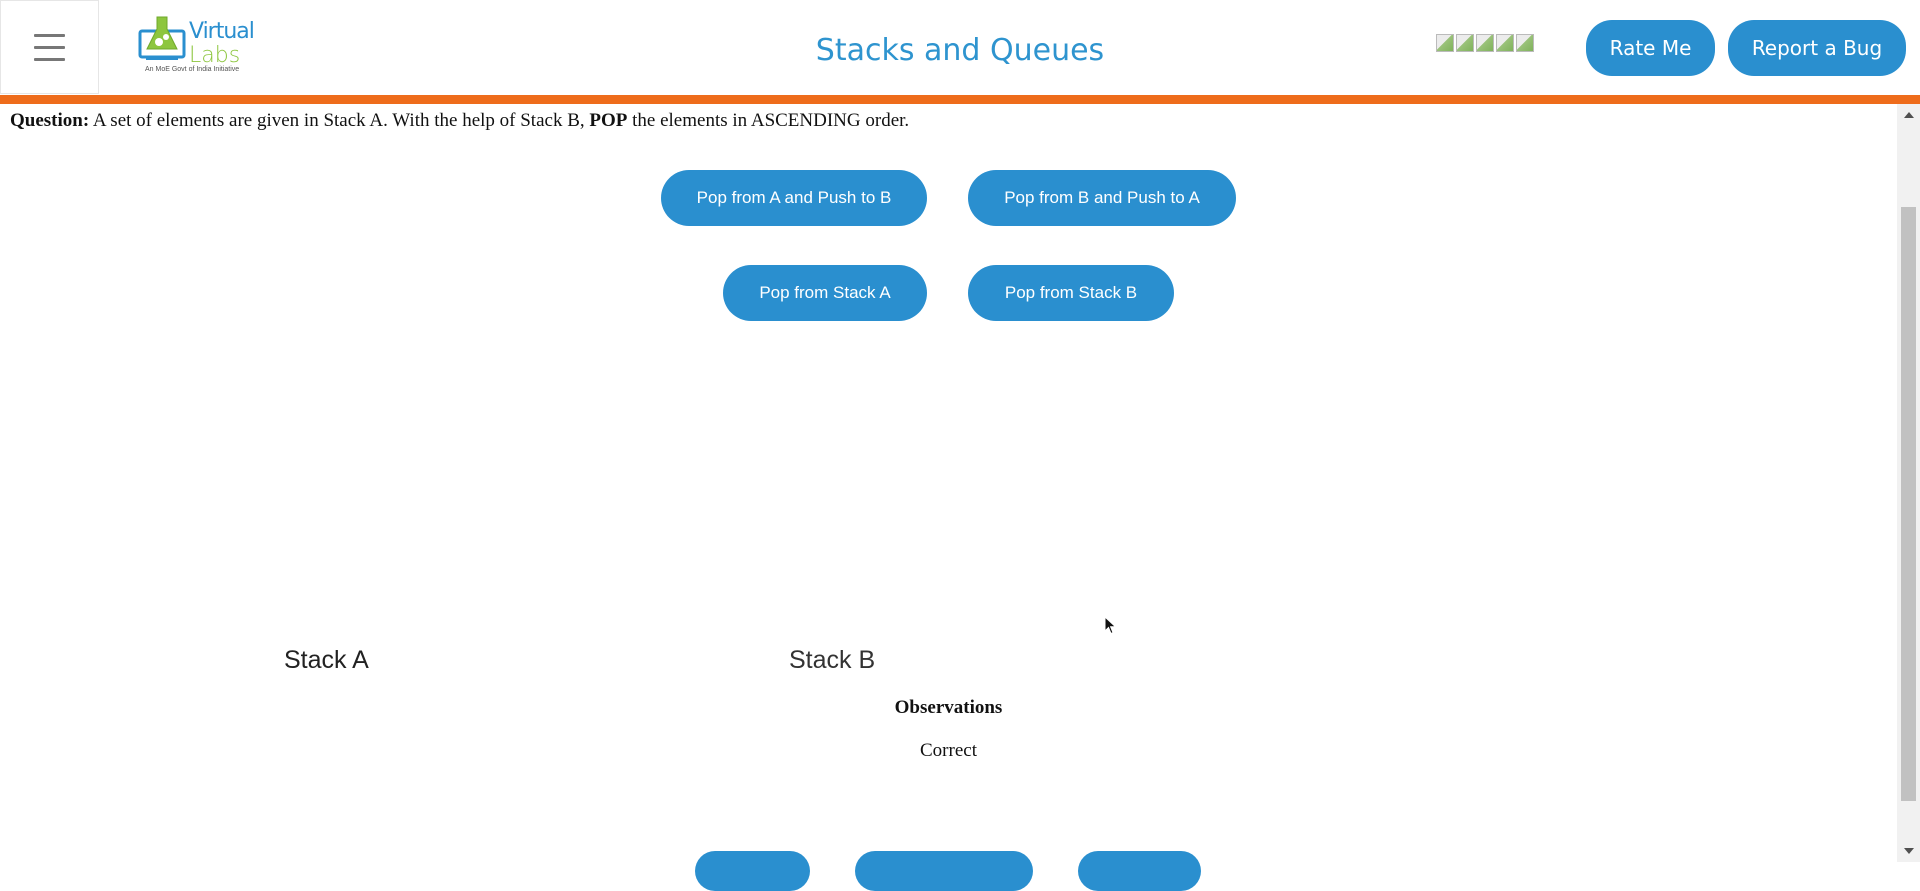 This screenshot has height=891, width=1920. What do you see at coordinates (1908, 851) in the screenshot?
I see `scroll-down-arrow-icon` at bounding box center [1908, 851].